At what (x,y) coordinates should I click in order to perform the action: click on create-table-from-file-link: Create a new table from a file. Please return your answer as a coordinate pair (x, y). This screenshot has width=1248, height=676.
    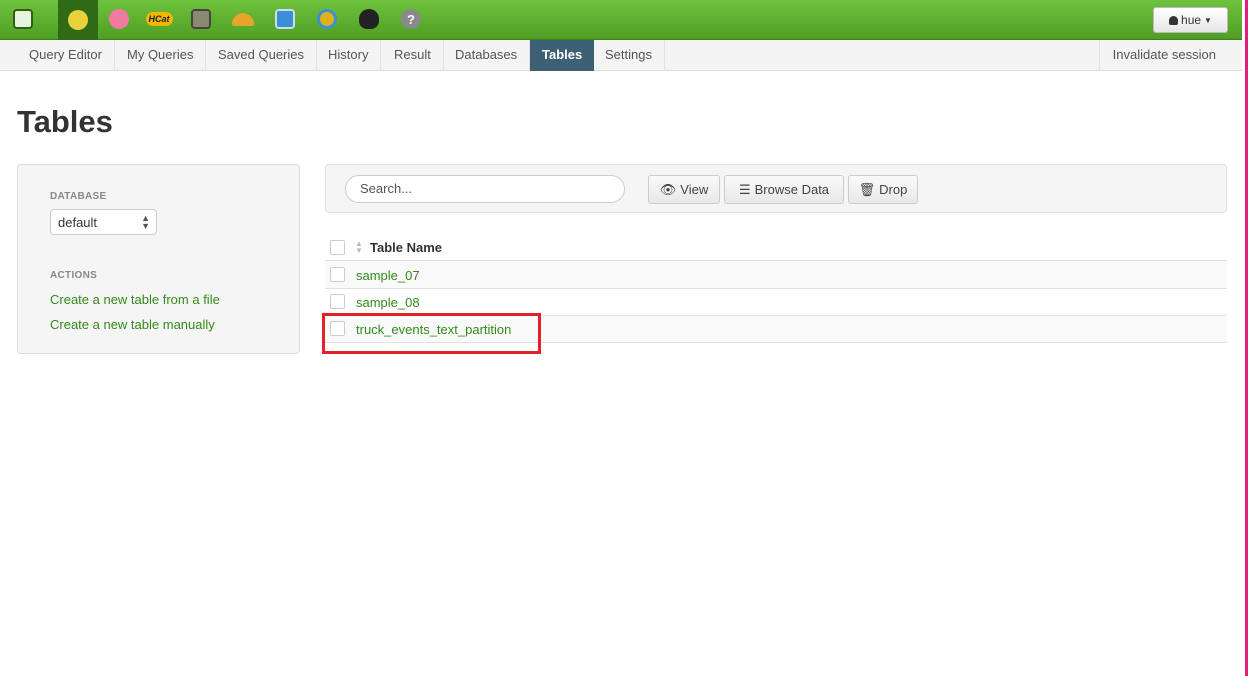
    Looking at the image, I should click on (135, 299).